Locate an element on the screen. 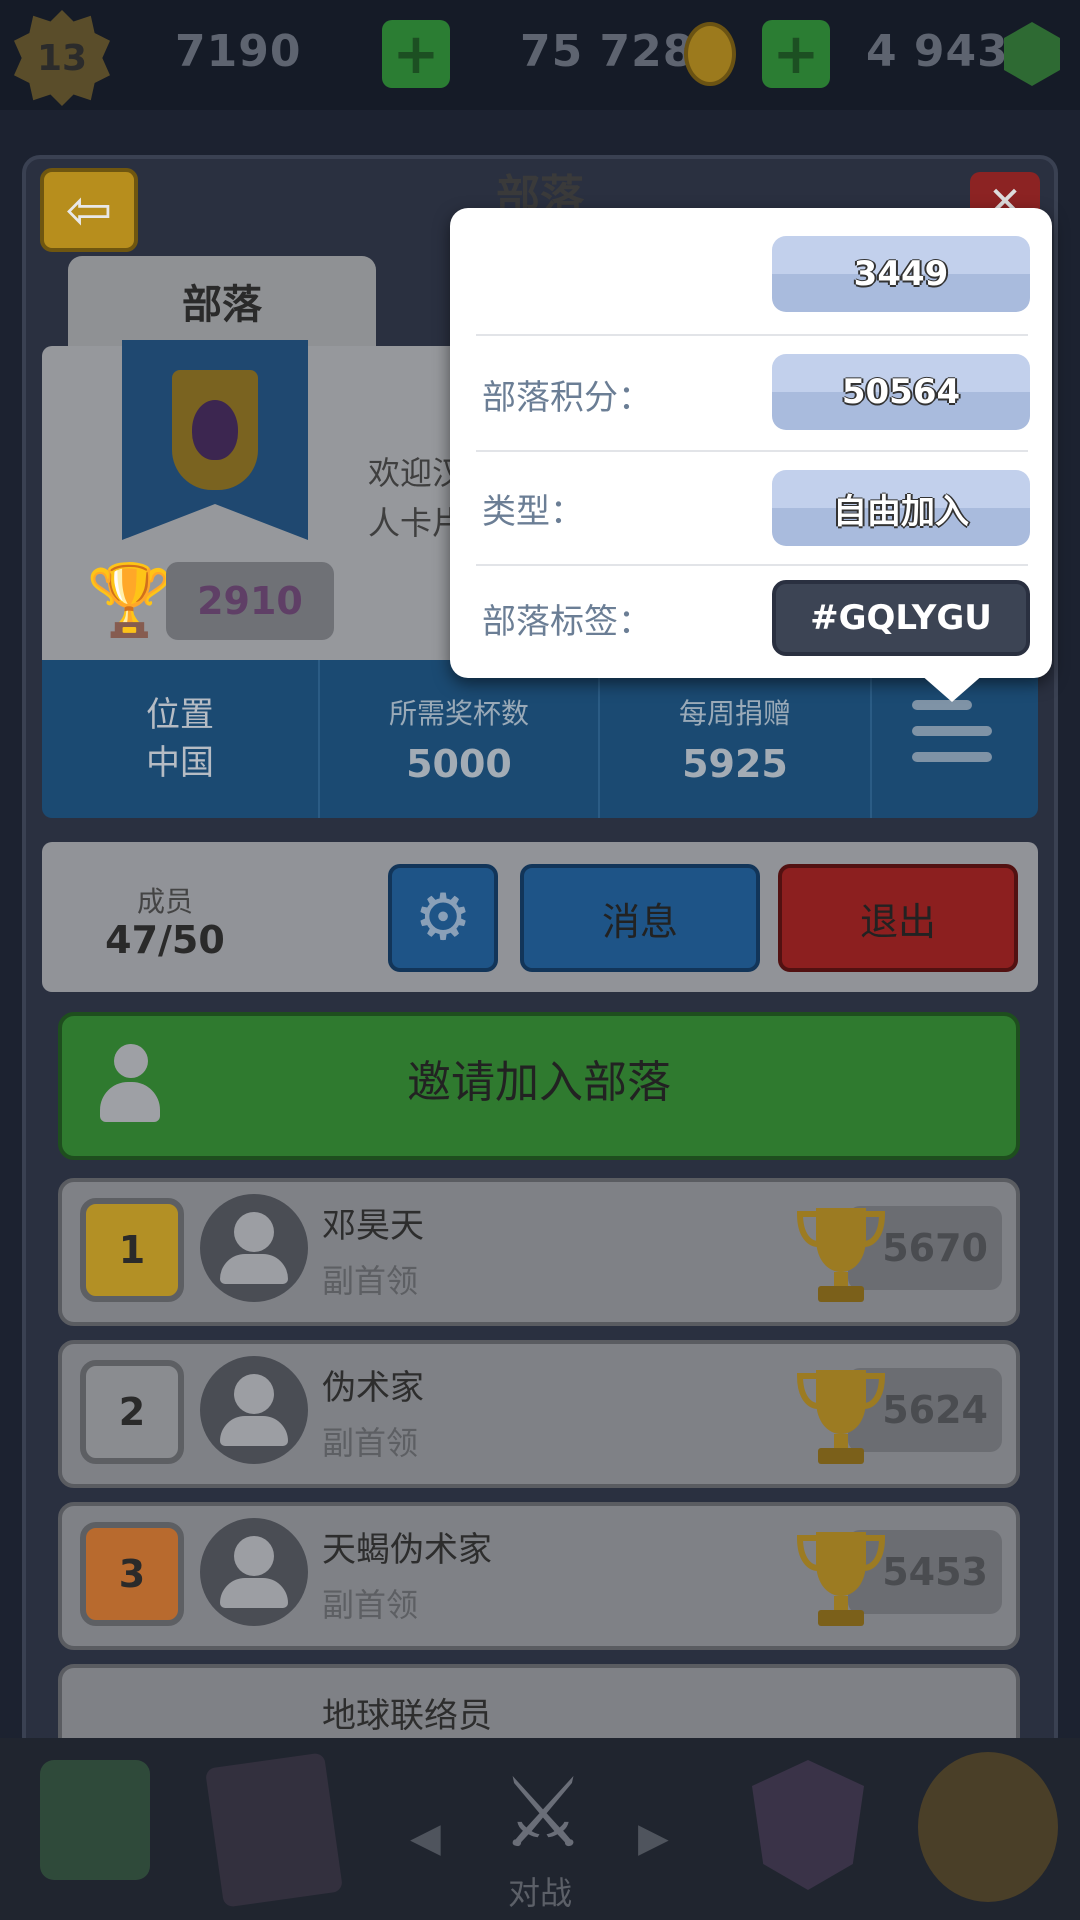 This screenshot has height=1920, width=1080. type-value: 自由加入 is located at coordinates (901, 508).